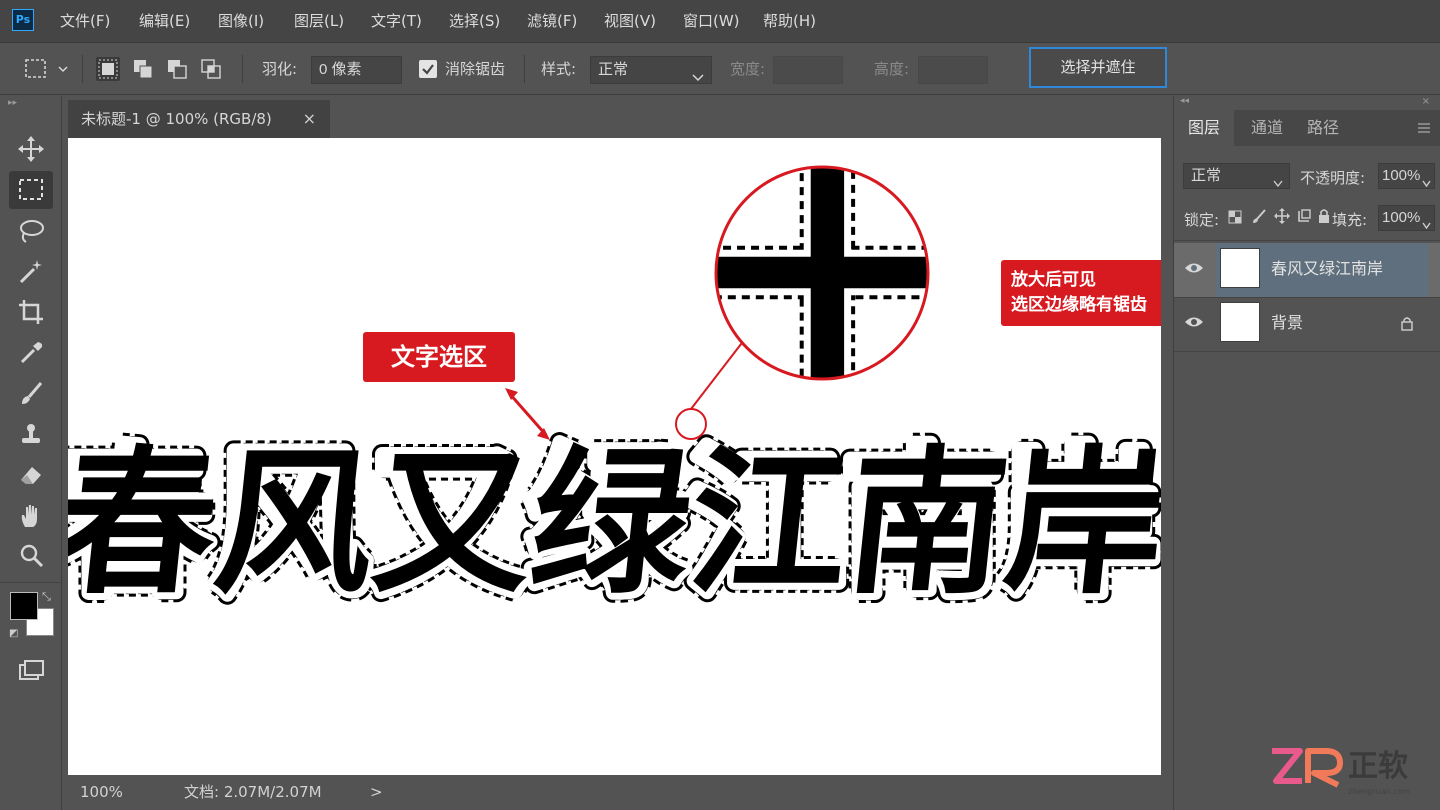  Describe the element at coordinates (63, 69) in the screenshot. I see `preset-dropdown-chevron-icon` at that location.